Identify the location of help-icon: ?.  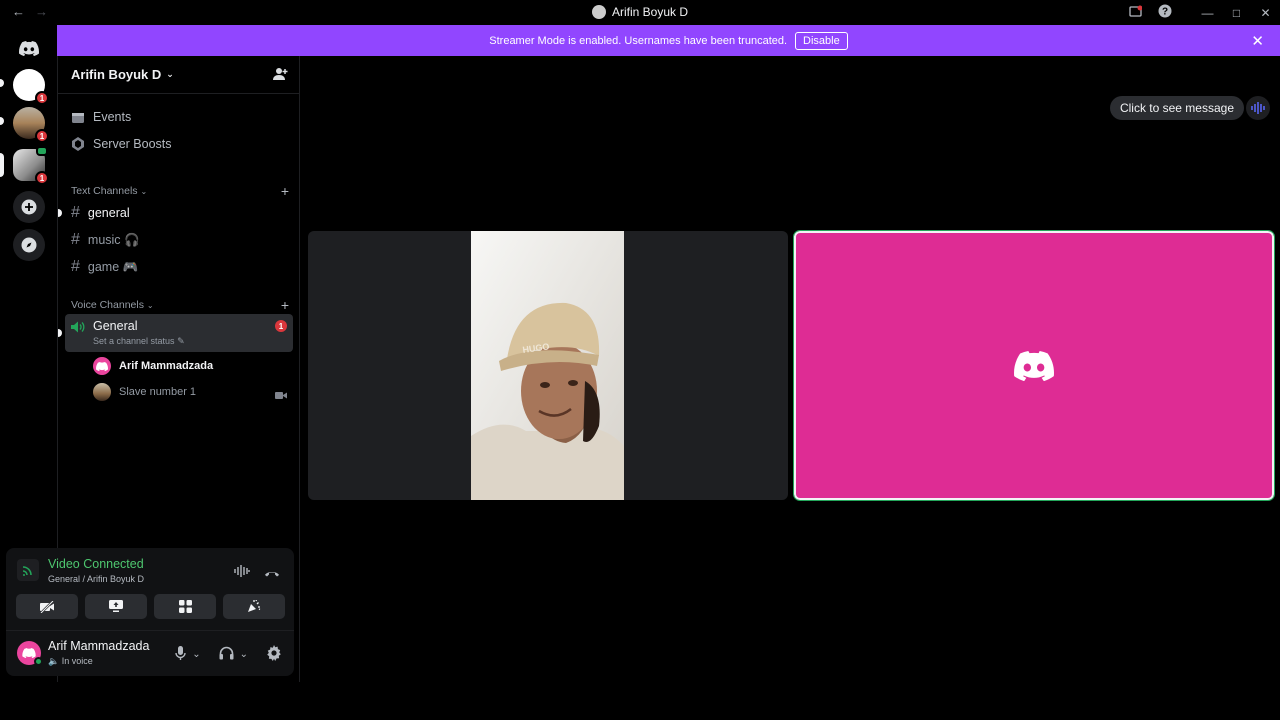
(1164, 12).